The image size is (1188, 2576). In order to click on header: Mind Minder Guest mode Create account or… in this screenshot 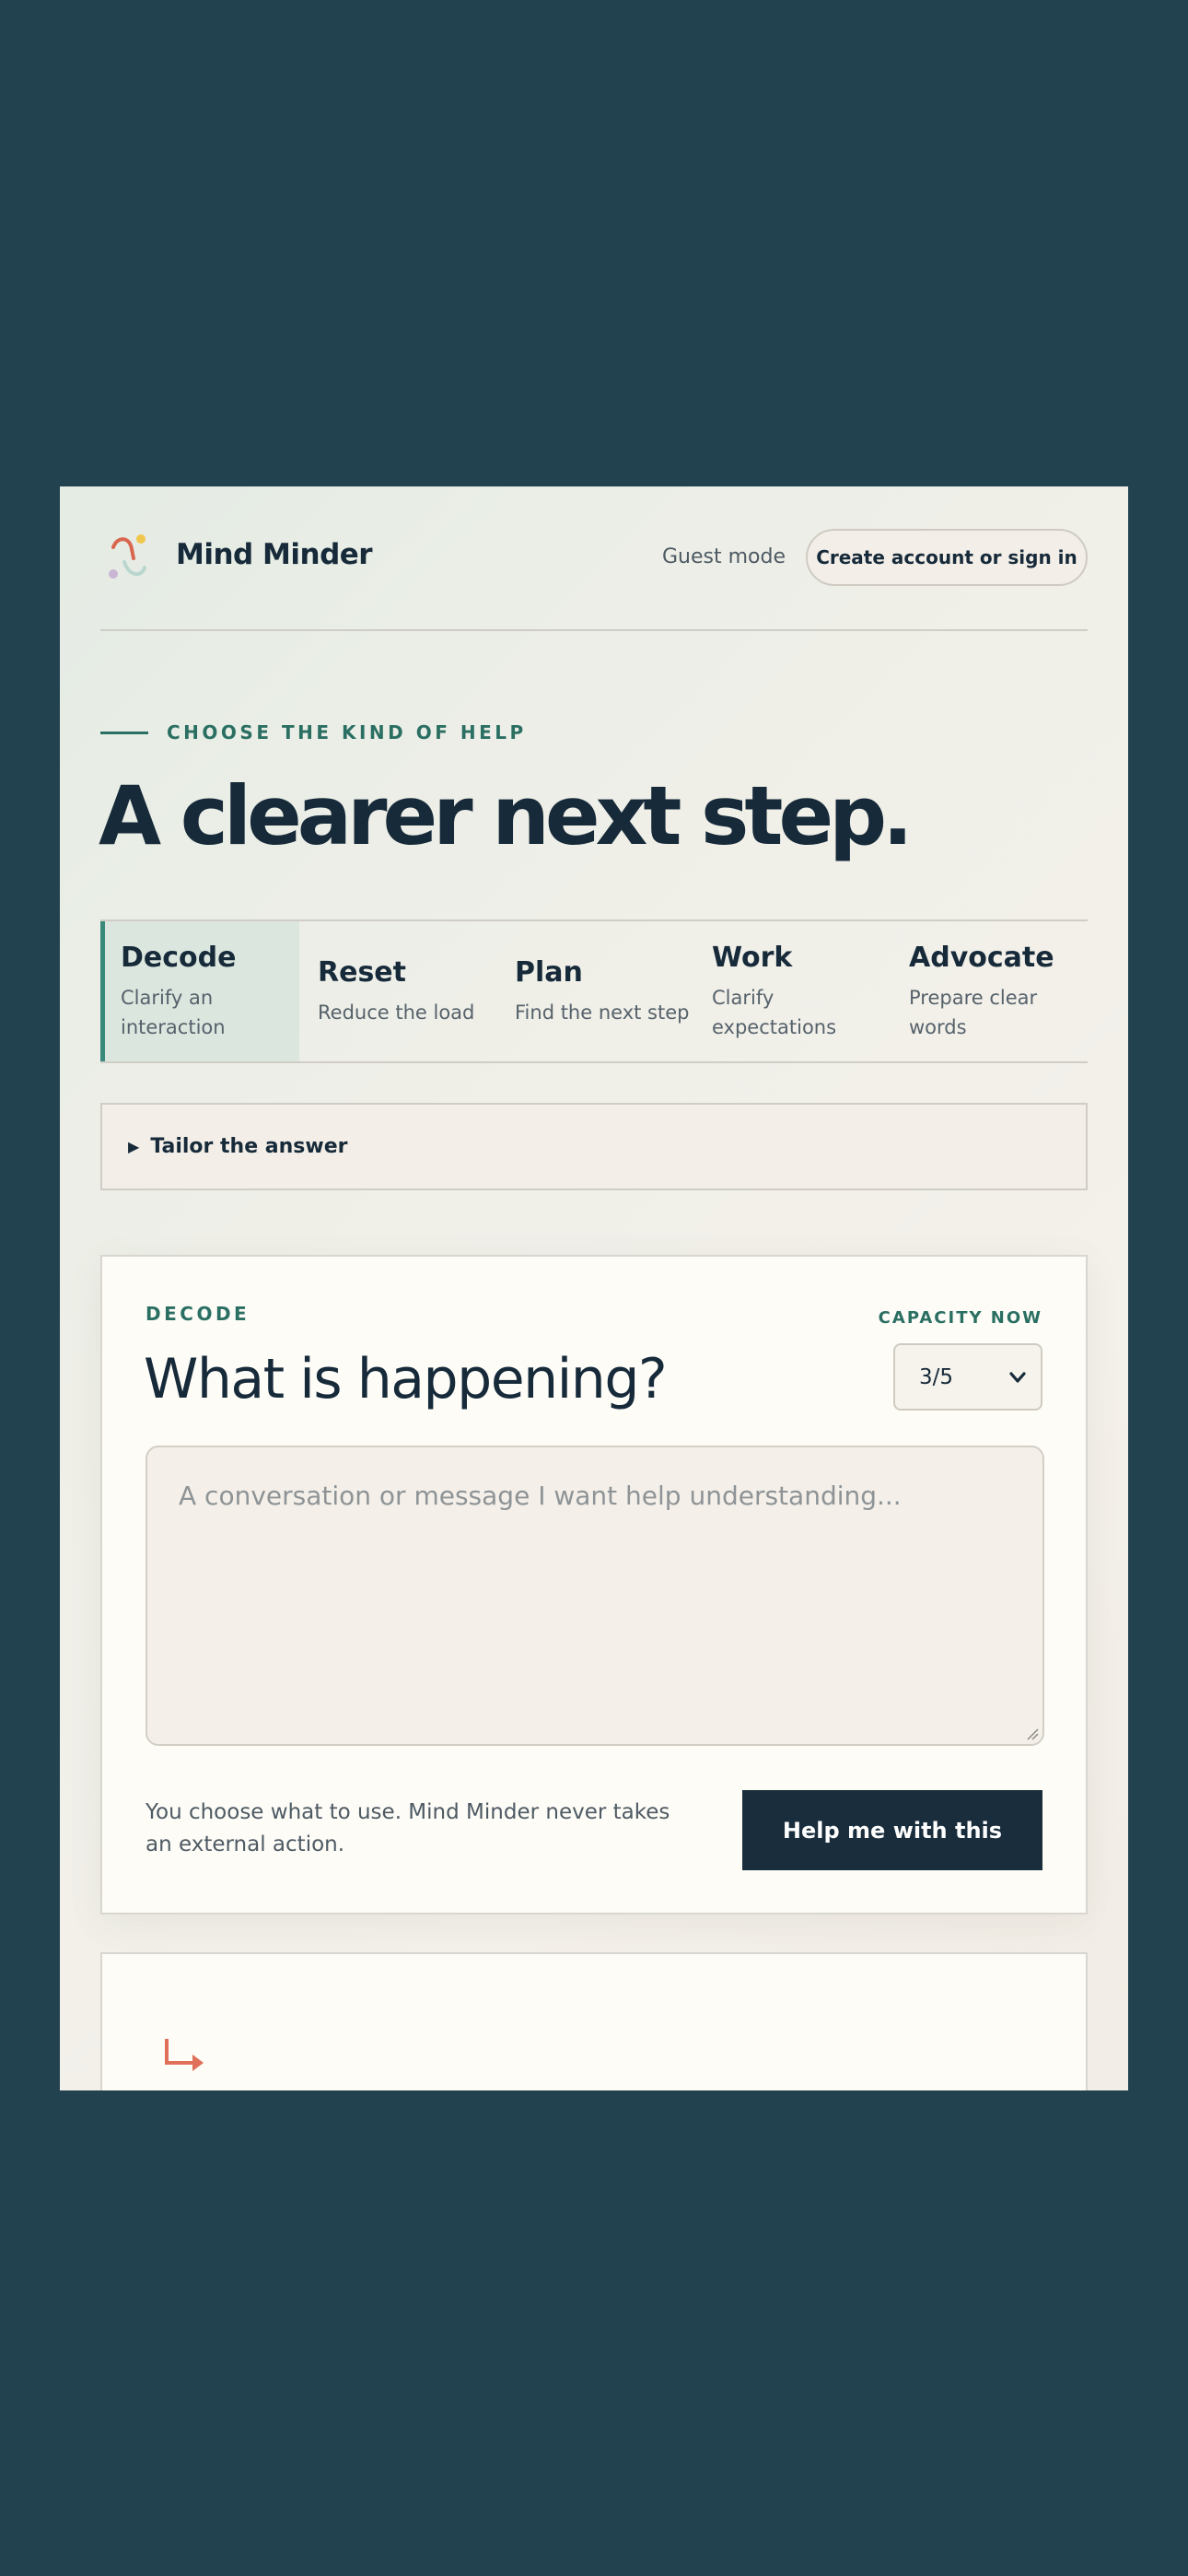, I will do `click(594, 558)`.